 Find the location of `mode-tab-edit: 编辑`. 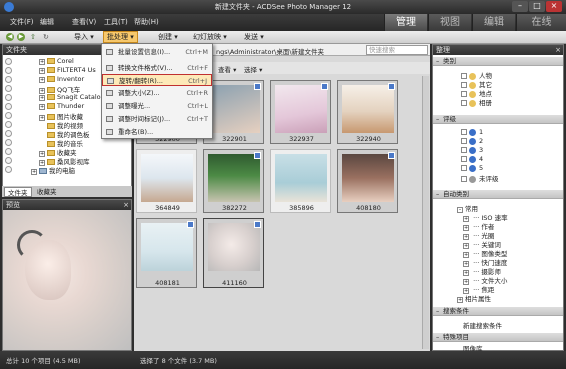

mode-tab-edit: 编辑 is located at coordinates (493, 22).